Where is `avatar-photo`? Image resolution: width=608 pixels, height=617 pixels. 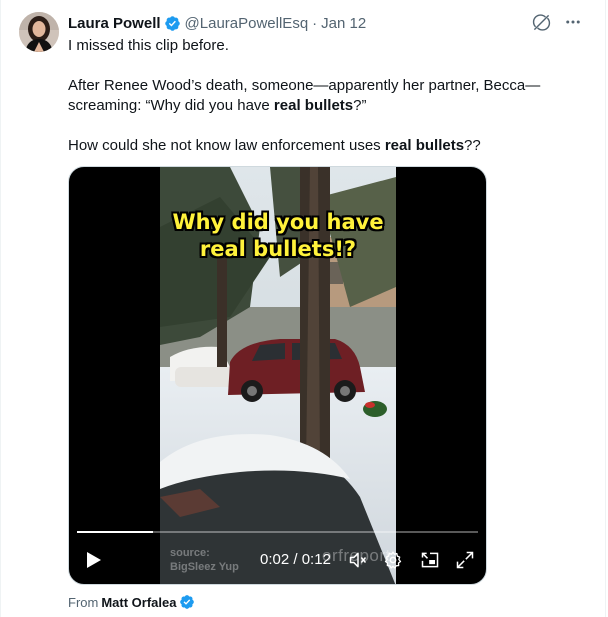 avatar-photo is located at coordinates (39, 32).